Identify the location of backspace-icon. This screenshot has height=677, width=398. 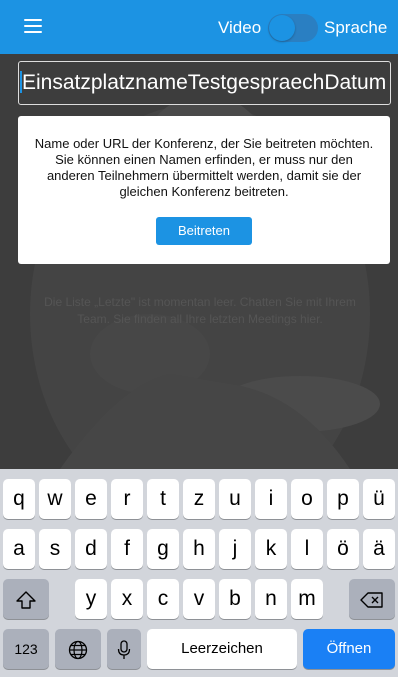
(371, 600).